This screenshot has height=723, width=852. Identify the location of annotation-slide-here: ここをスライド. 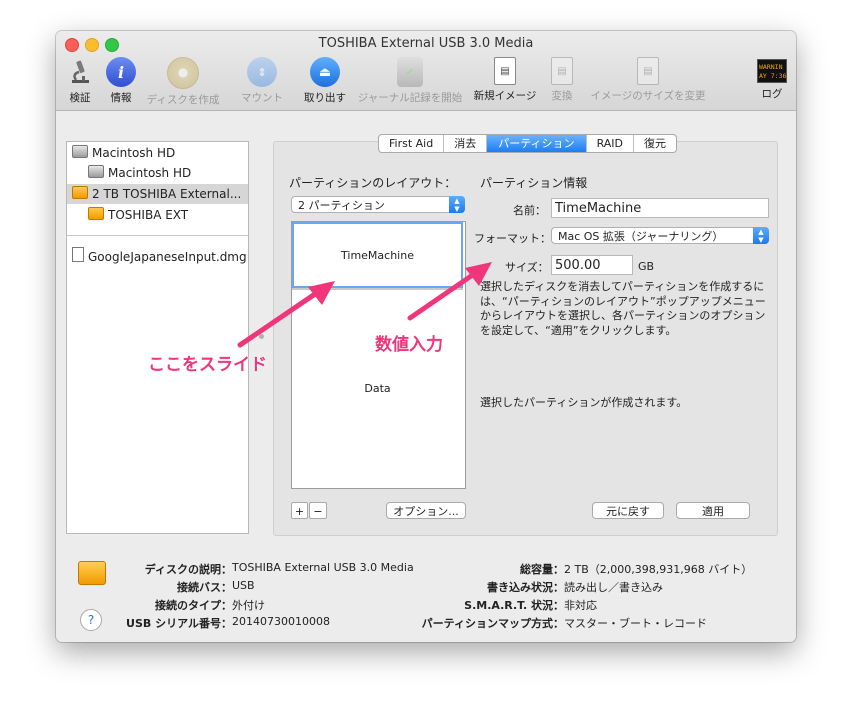
(207, 365).